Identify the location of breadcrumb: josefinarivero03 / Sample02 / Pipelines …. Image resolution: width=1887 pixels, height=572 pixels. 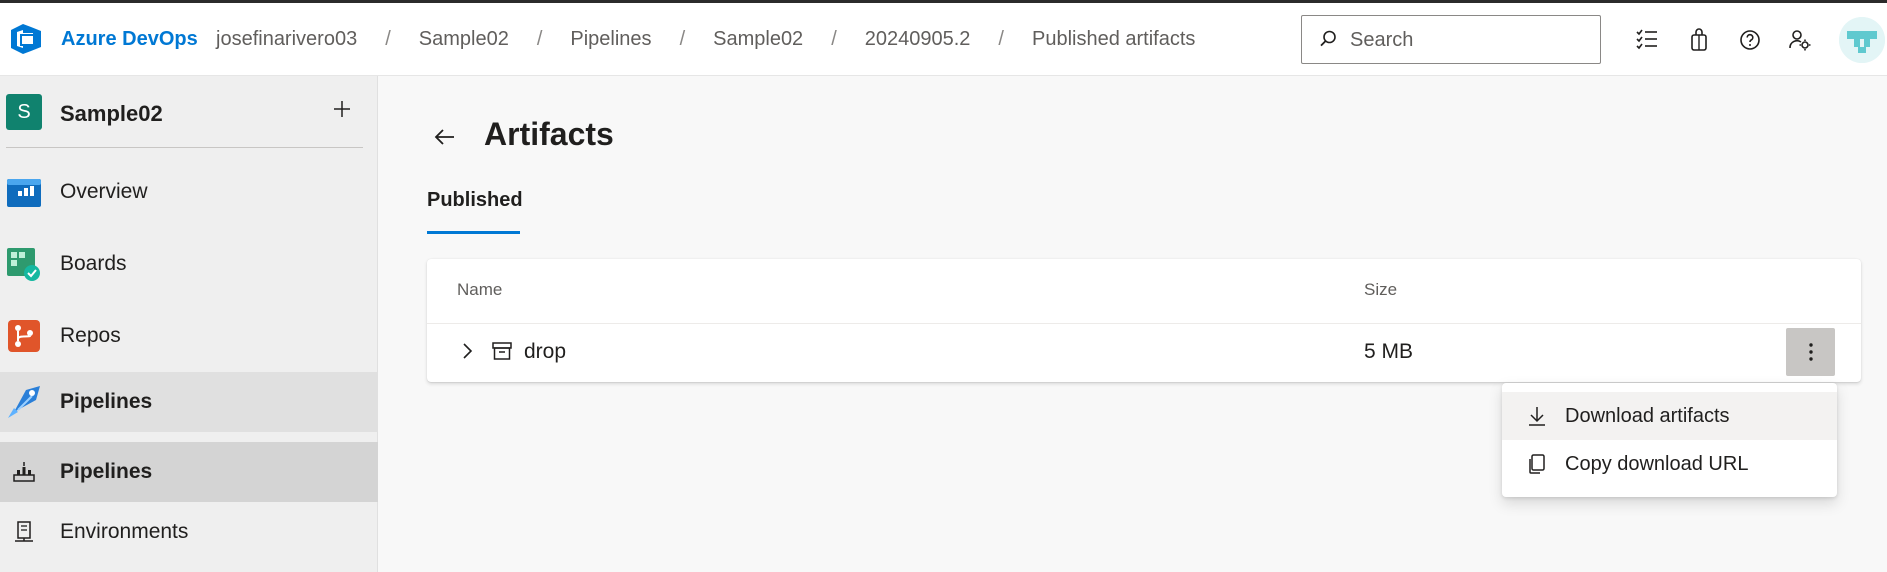
(705, 39).